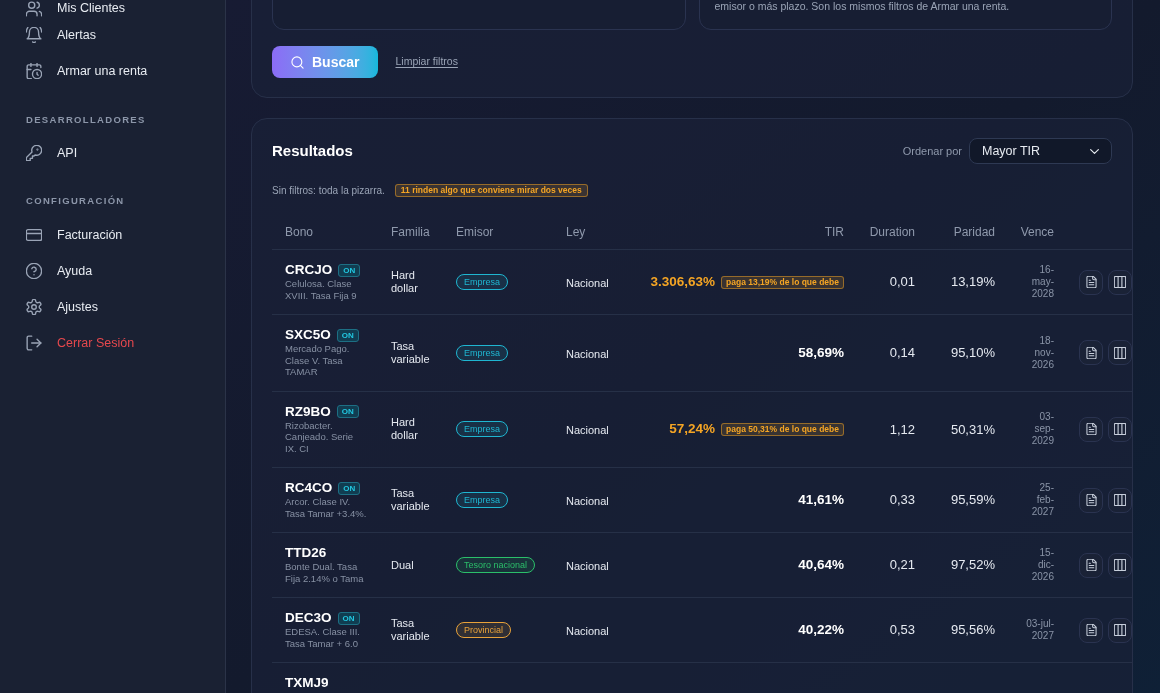 This screenshot has width=1160, height=693. Describe the element at coordinates (1042, 500) in the screenshot. I see `maturity-cell-text: 25-feb-2027` at that location.